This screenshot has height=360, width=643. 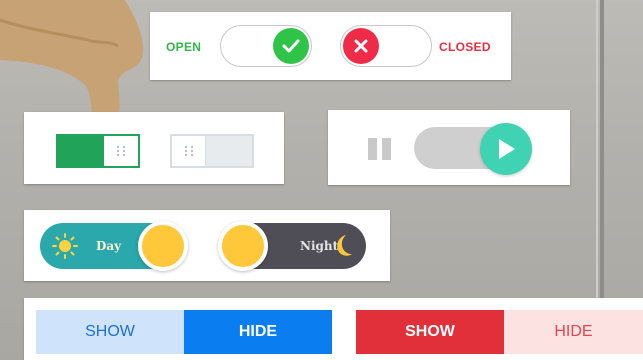 I want to click on play-toggle-knob, so click(x=506, y=149).